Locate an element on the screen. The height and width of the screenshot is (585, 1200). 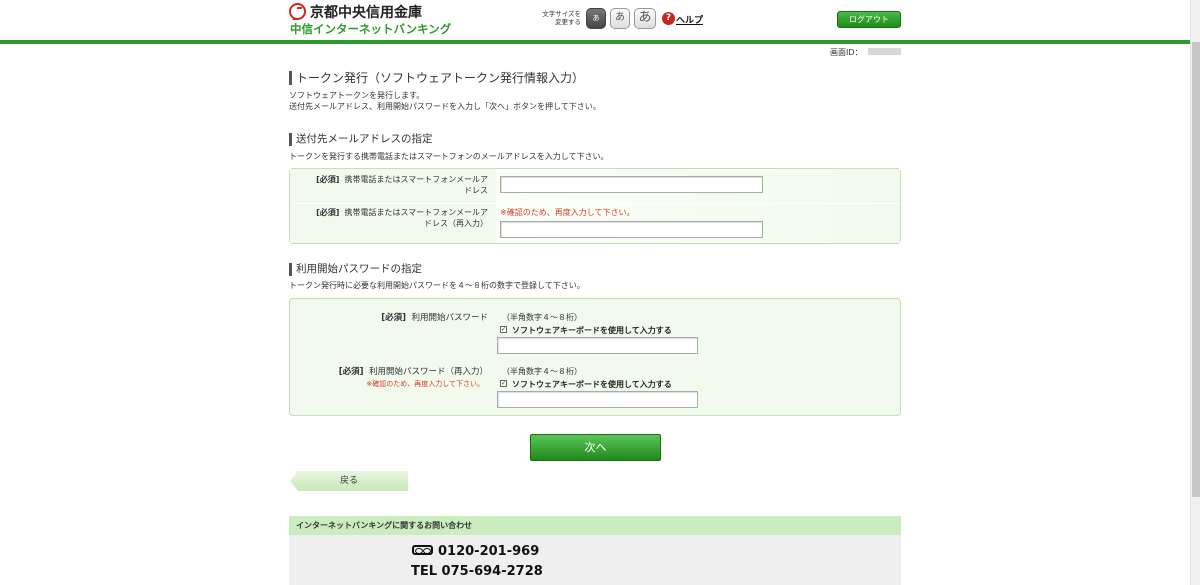
bank-logo: 京都中央信用金庫 中信インターネットバンキング is located at coordinates (374, 19).